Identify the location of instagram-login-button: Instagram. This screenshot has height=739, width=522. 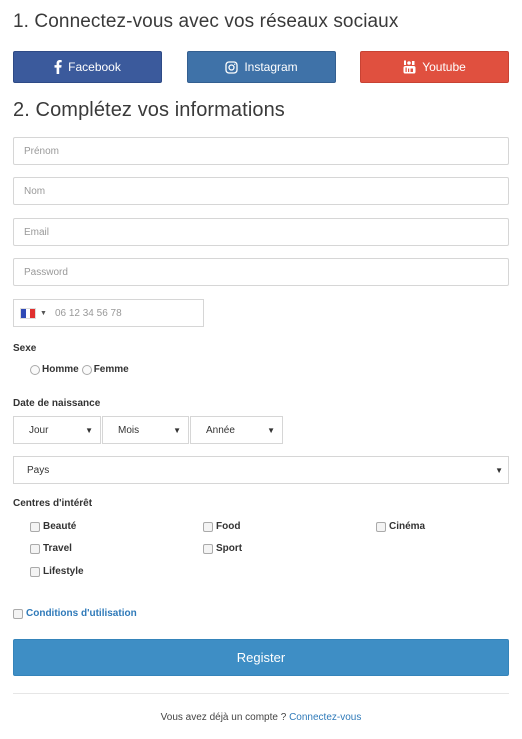
(261, 67).